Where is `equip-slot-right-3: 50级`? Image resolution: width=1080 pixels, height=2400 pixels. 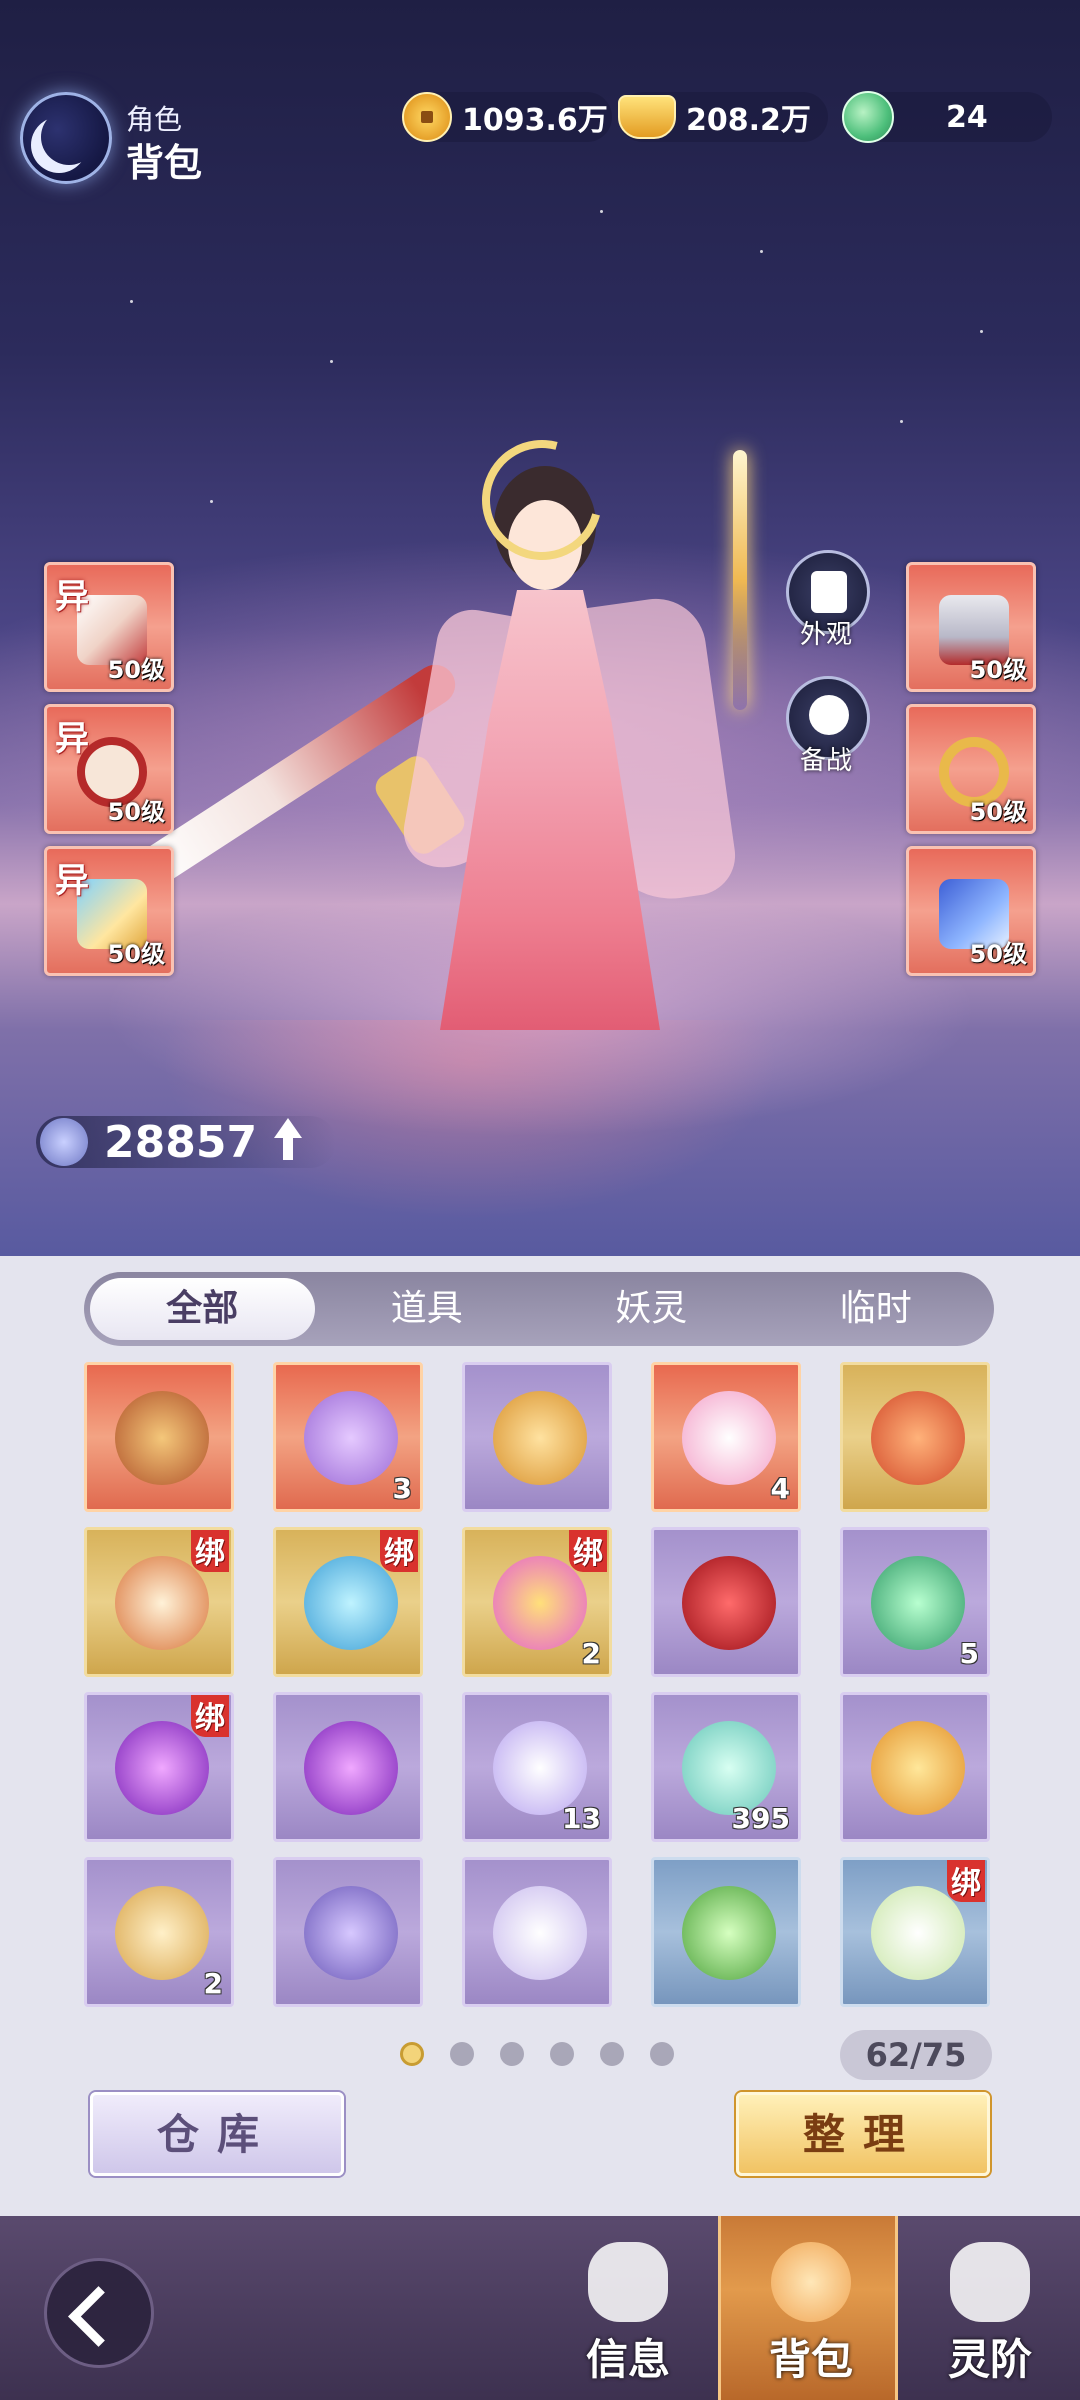
equip-slot-right-3: 50级 is located at coordinates (971, 911).